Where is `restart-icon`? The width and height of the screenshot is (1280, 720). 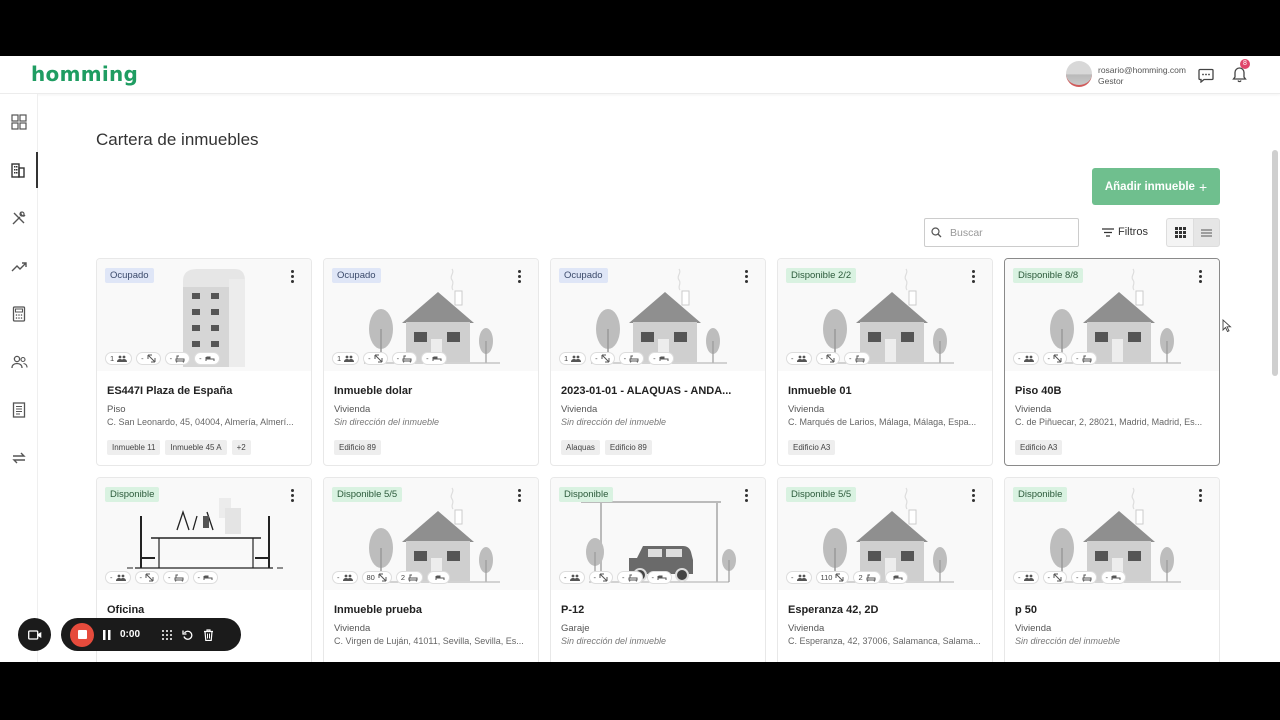
restart-icon is located at coordinates (188, 635).